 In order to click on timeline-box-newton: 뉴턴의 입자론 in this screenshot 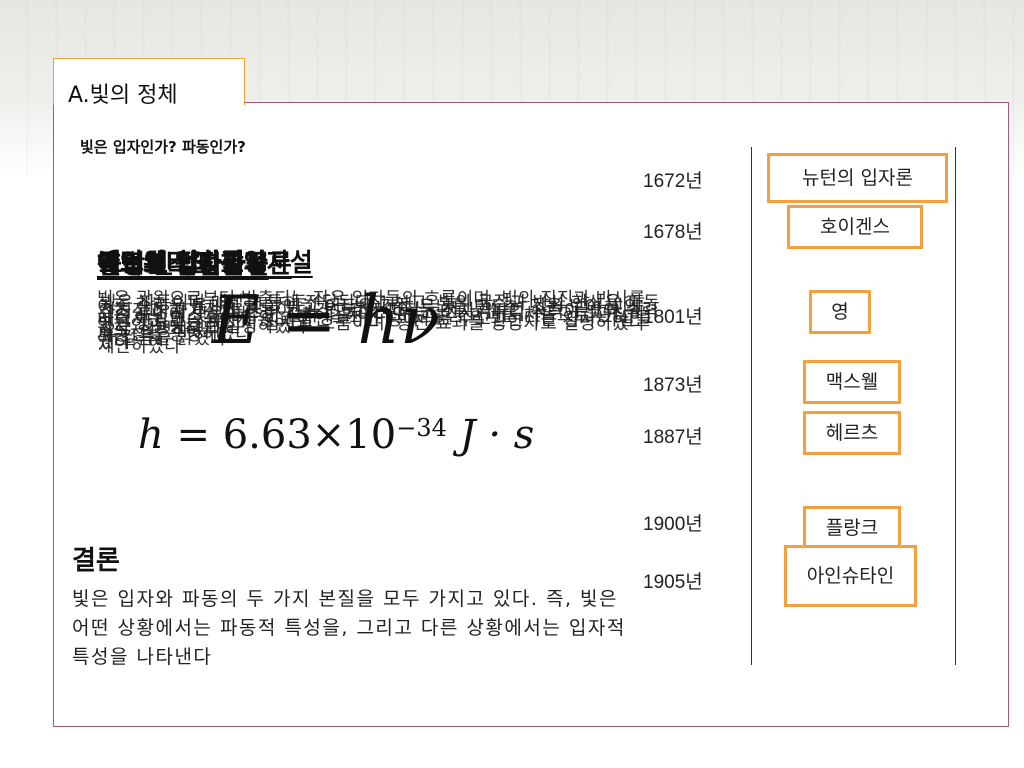, I will do `click(857, 178)`.